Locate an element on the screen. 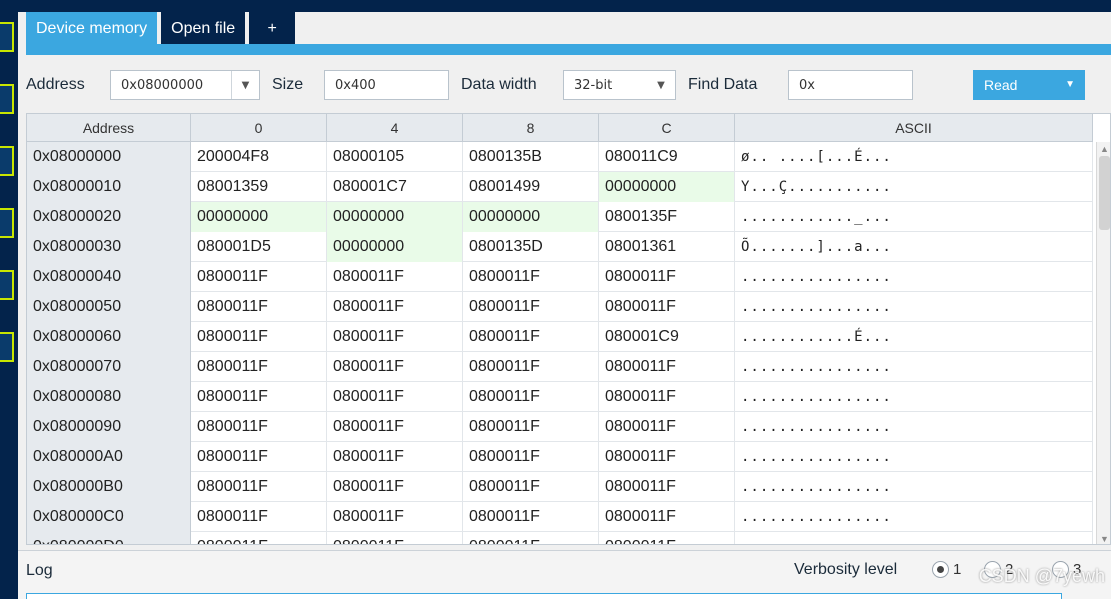 The height and width of the screenshot is (599, 1111). address-combo: 0x08000000 ▼ is located at coordinates (185, 85).